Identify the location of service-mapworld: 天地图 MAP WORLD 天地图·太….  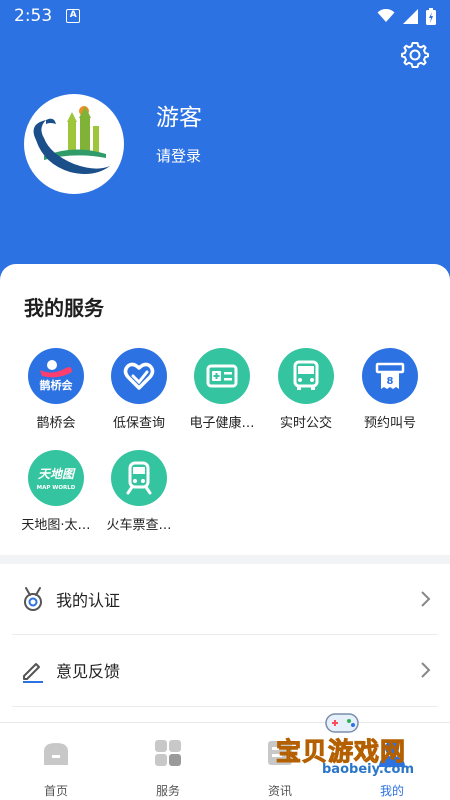
(56, 491).